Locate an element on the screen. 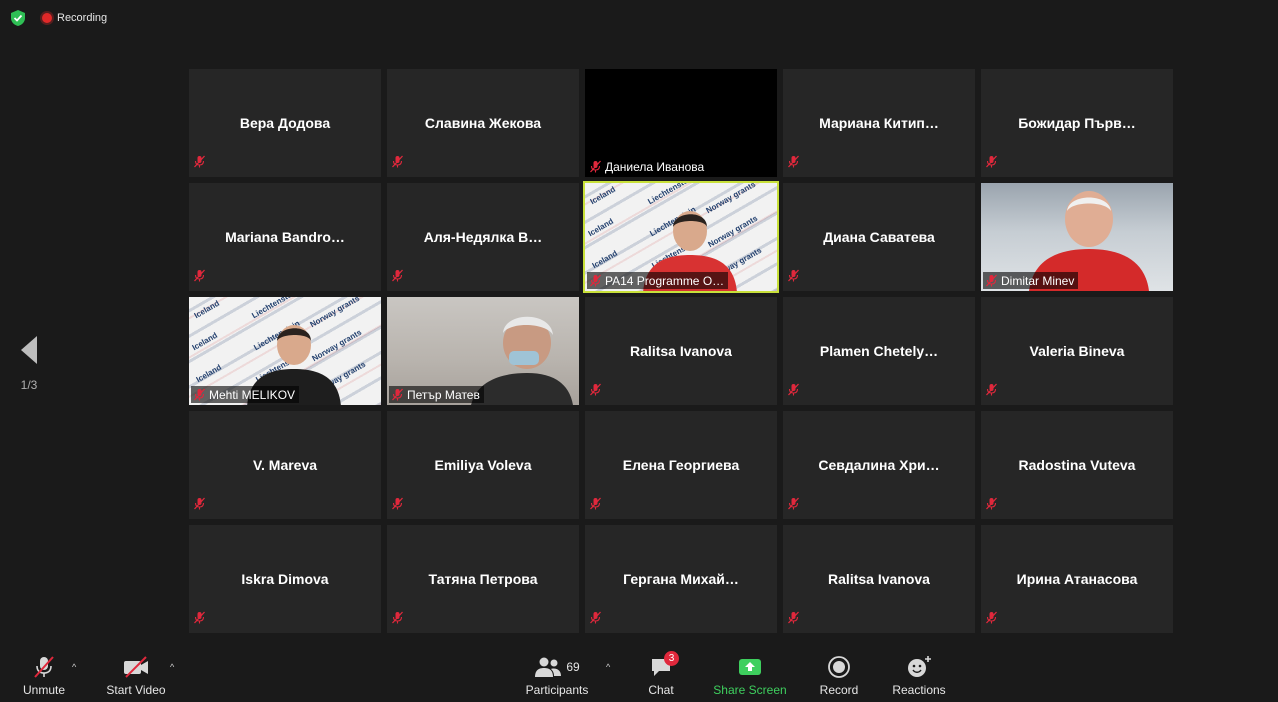  share-screen-button: Share Screen is located at coordinates (750, 675).